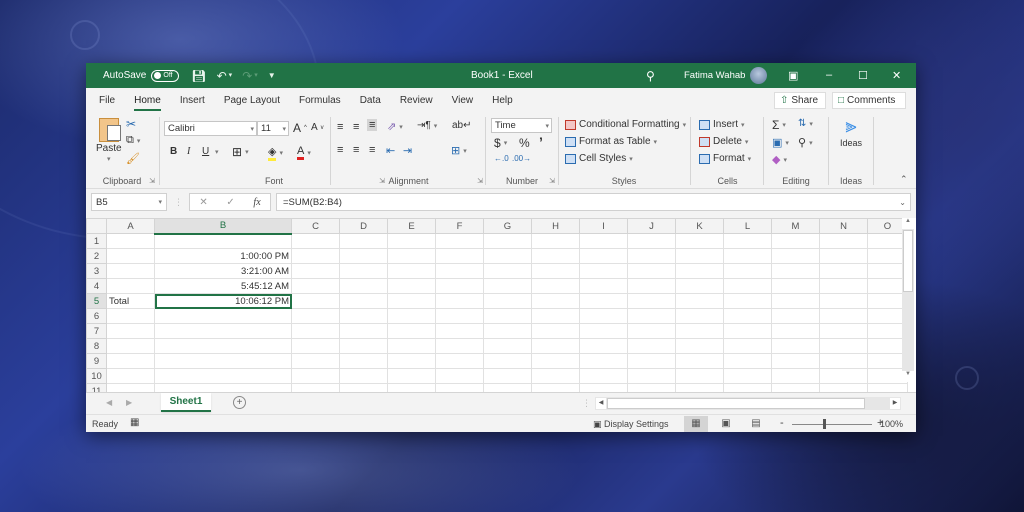  Describe the element at coordinates (507, 301) in the screenshot. I see `cell-g5` at that location.